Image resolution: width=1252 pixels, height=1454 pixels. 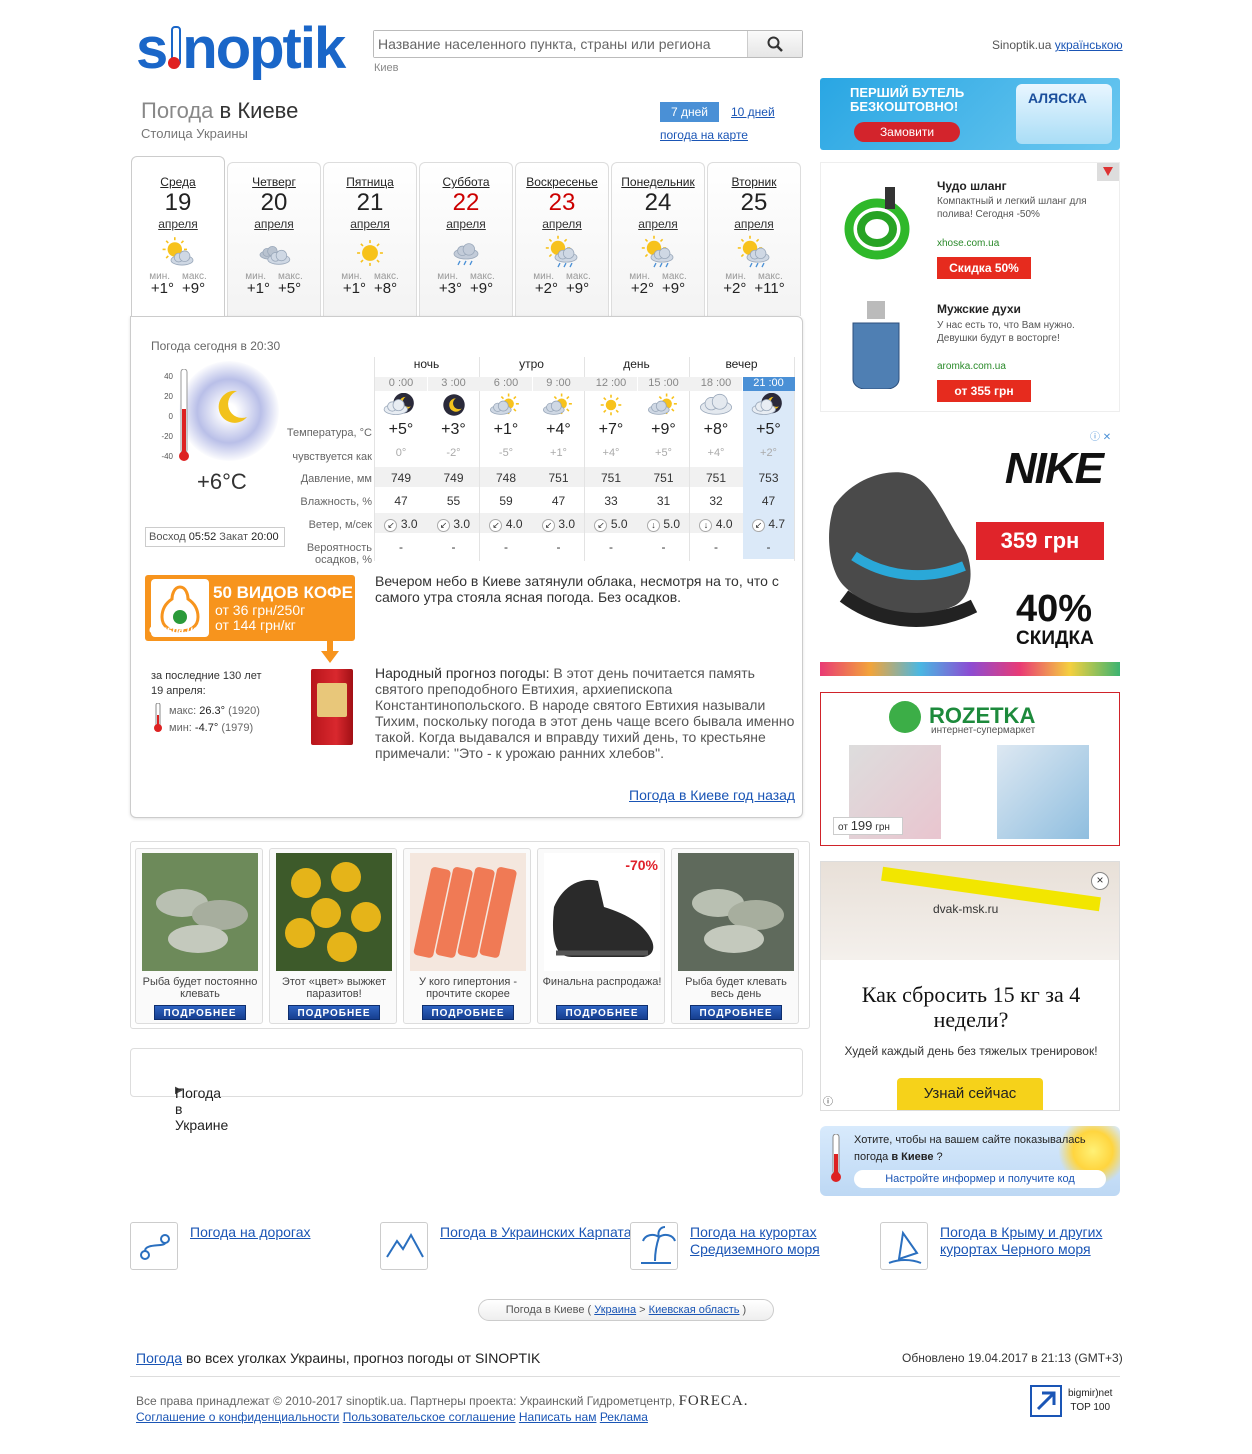 What do you see at coordinates (247, 49) in the screenshot?
I see `logo: s noptik` at bounding box center [247, 49].